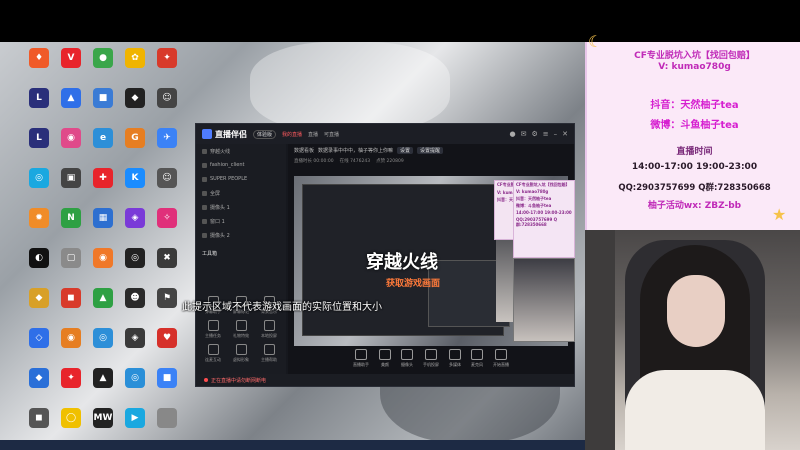 The image size is (800, 450). I want to click on app-shortcut-icon: ◆, so click(39, 378).